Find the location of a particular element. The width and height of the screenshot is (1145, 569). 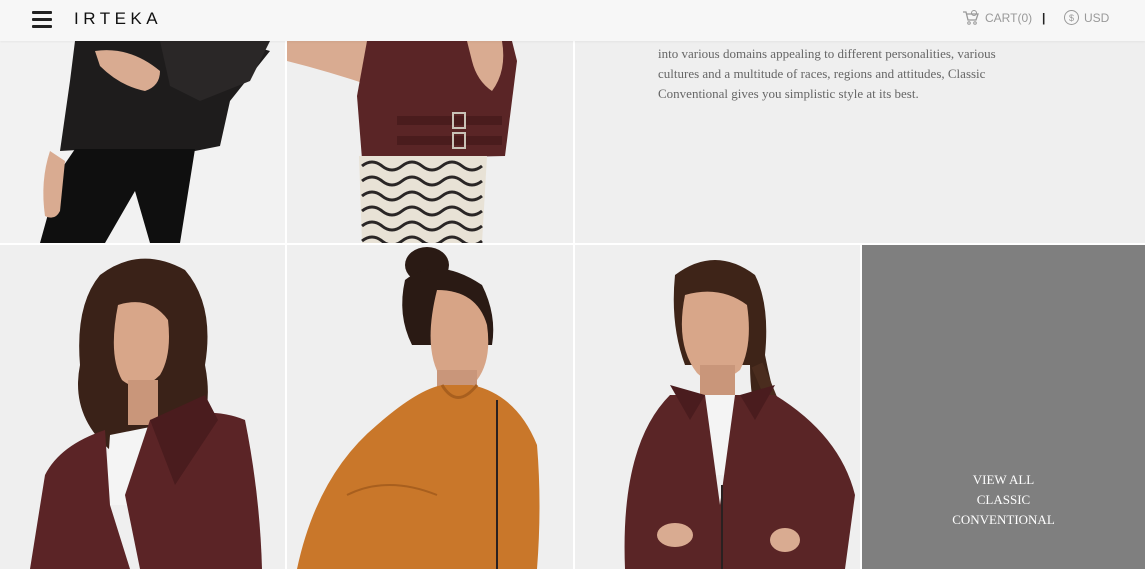

dollar-icon: $ is located at coordinates (1071, 17).